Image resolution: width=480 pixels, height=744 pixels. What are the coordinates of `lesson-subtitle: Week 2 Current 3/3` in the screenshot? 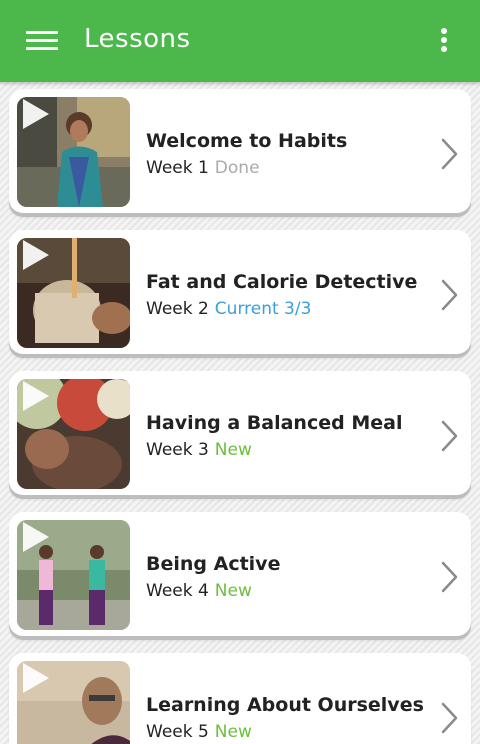 It's located at (228, 309).